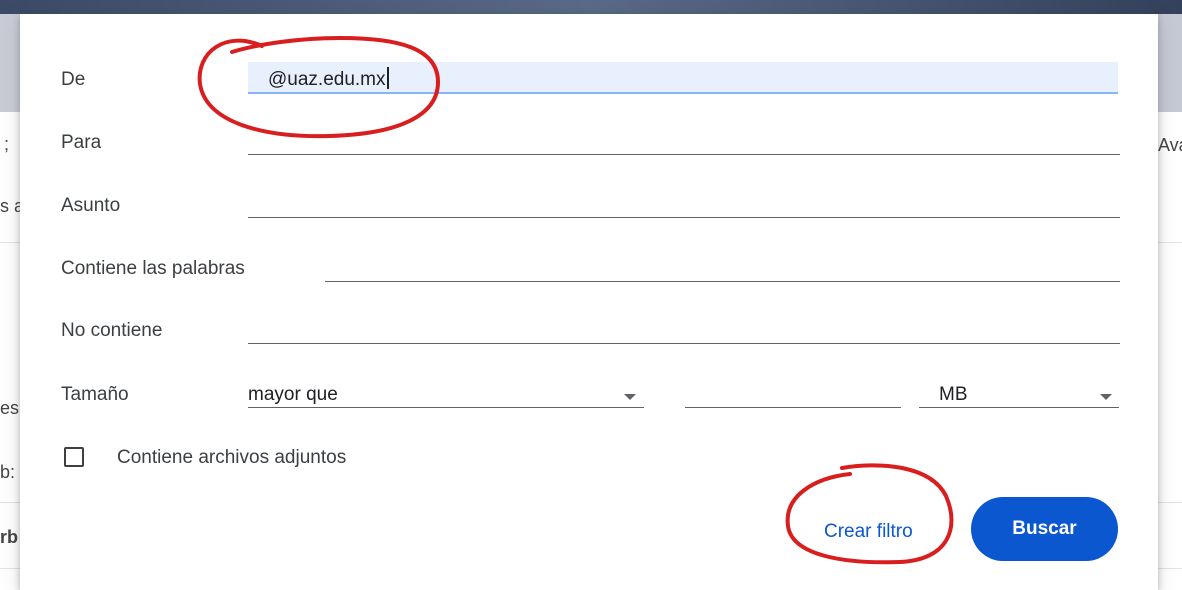 This screenshot has height=590, width=1182. What do you see at coordinates (684, 154) in the screenshot?
I see `to-input` at bounding box center [684, 154].